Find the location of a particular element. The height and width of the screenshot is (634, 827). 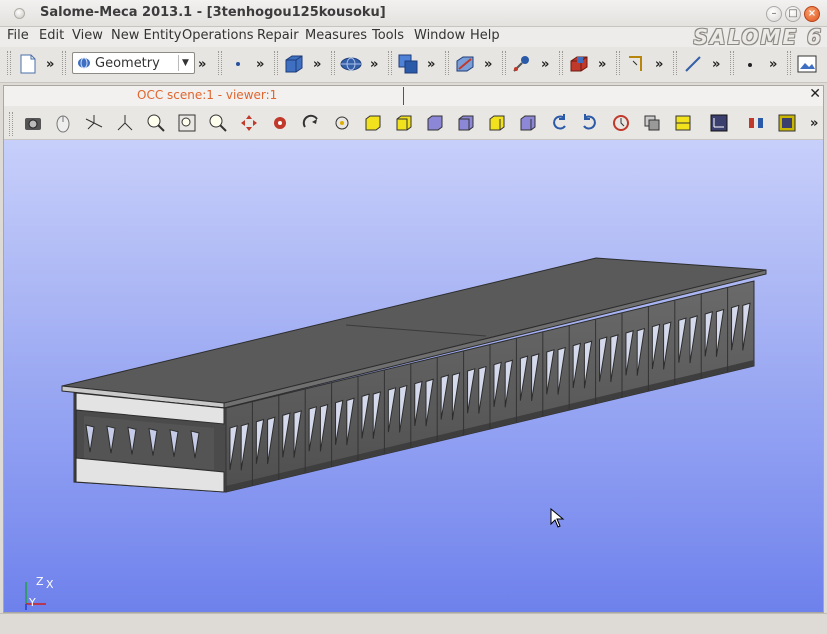

reset-view-icon is located at coordinates (621, 123).